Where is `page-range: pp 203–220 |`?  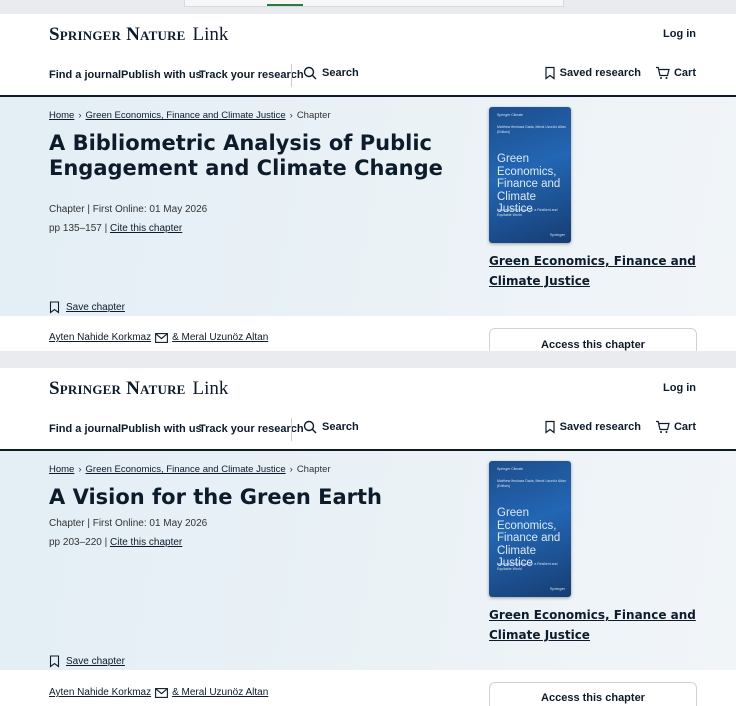
page-range: pp 203–220 | is located at coordinates (78, 542).